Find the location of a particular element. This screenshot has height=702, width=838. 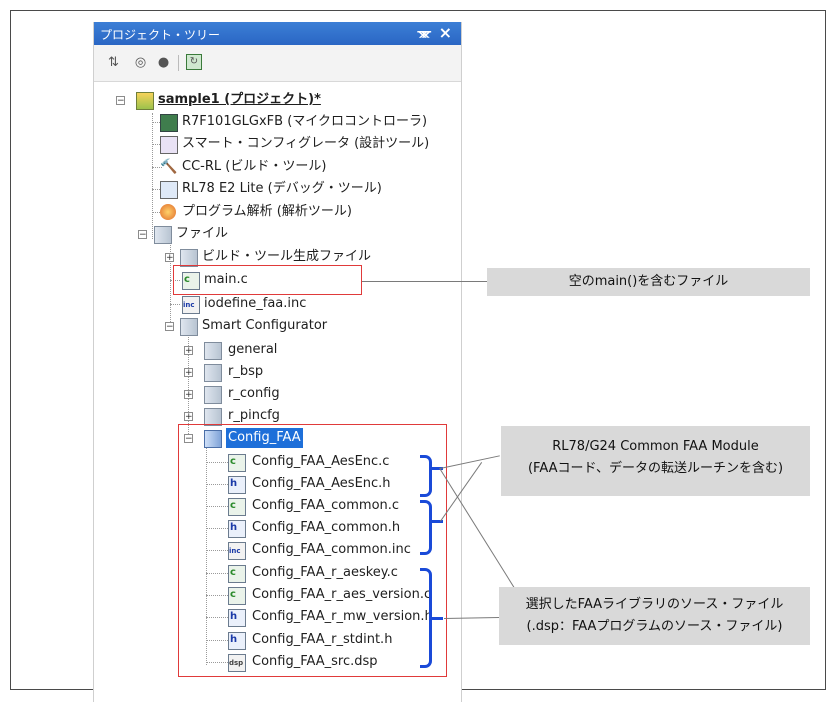

microcontroller-icon is located at coordinates (169, 123).